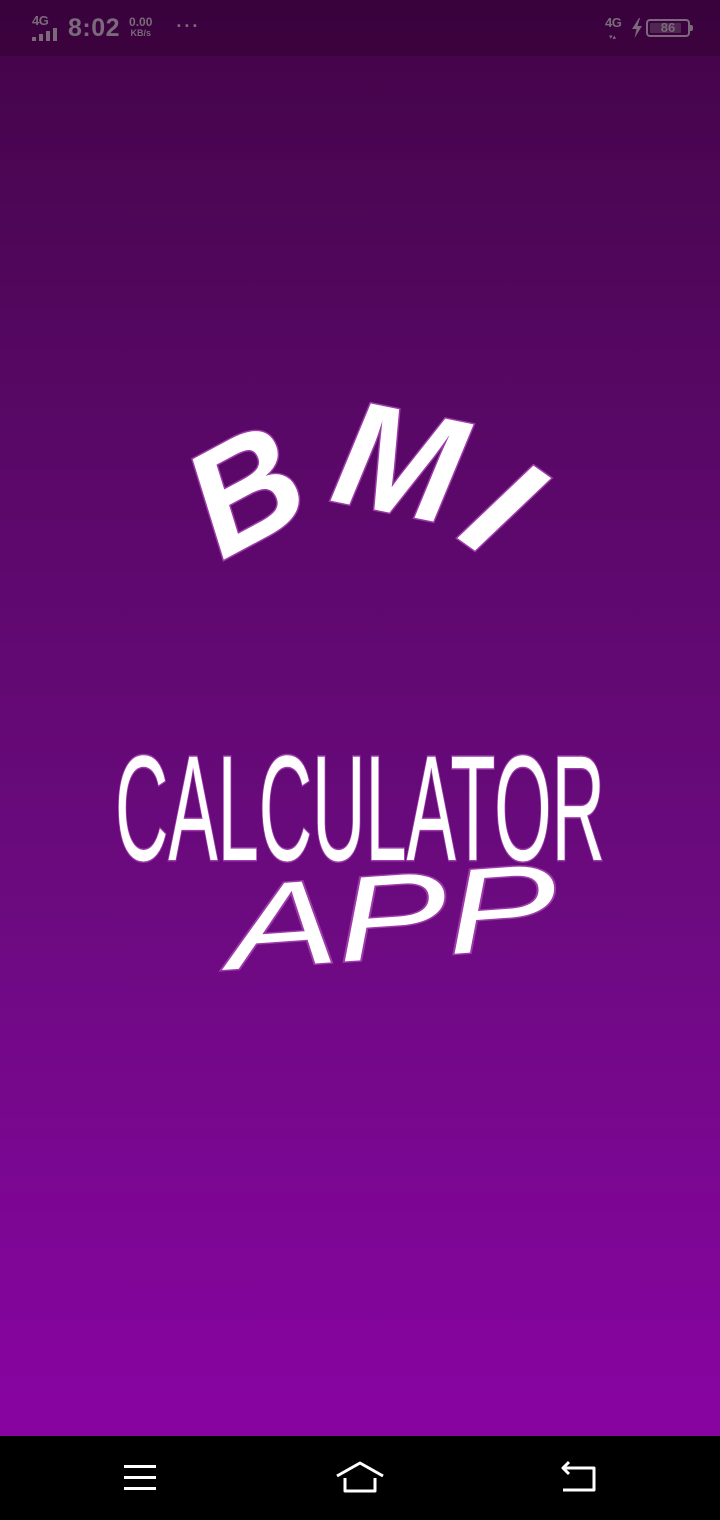 This screenshot has width=720, height=1520. I want to click on menu-icon, so click(140, 1477).